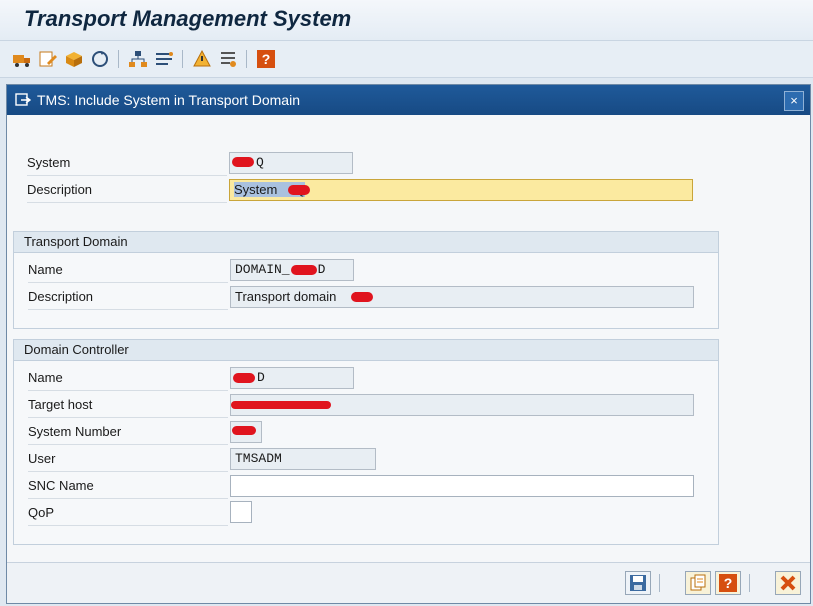  What do you see at coordinates (366, 242) in the screenshot?
I see `transport-domain-heading: Transport Domain` at bounding box center [366, 242].